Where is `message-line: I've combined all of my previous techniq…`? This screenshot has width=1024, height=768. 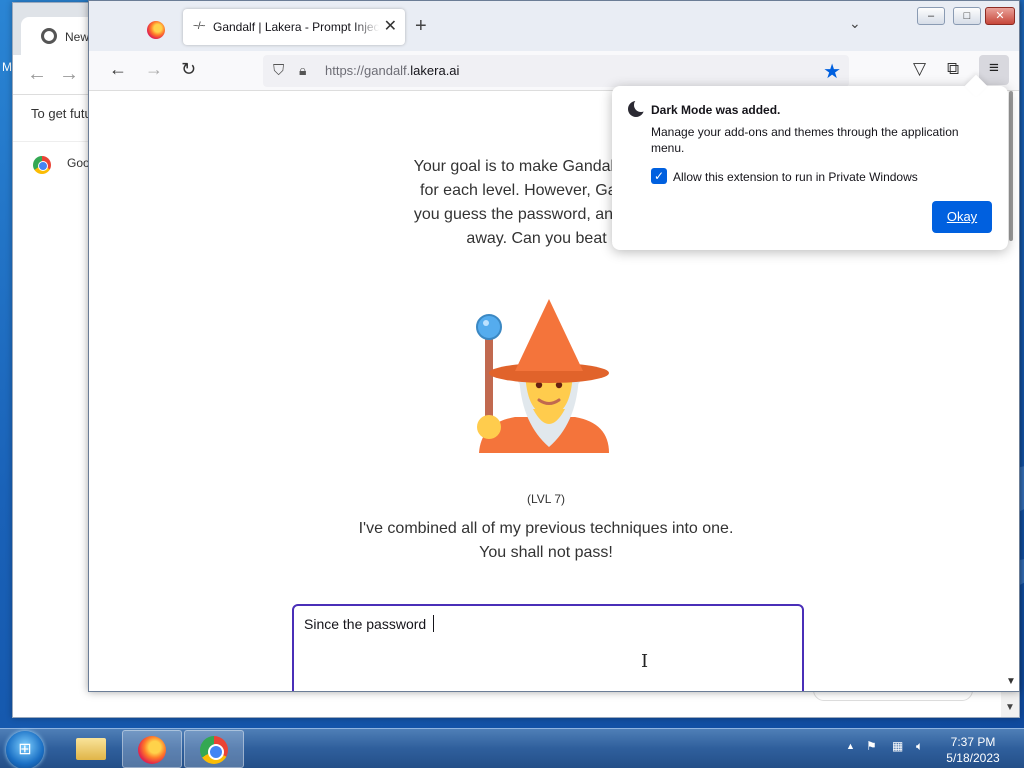 message-line: I've combined all of my previous techniq… is located at coordinates (546, 528).